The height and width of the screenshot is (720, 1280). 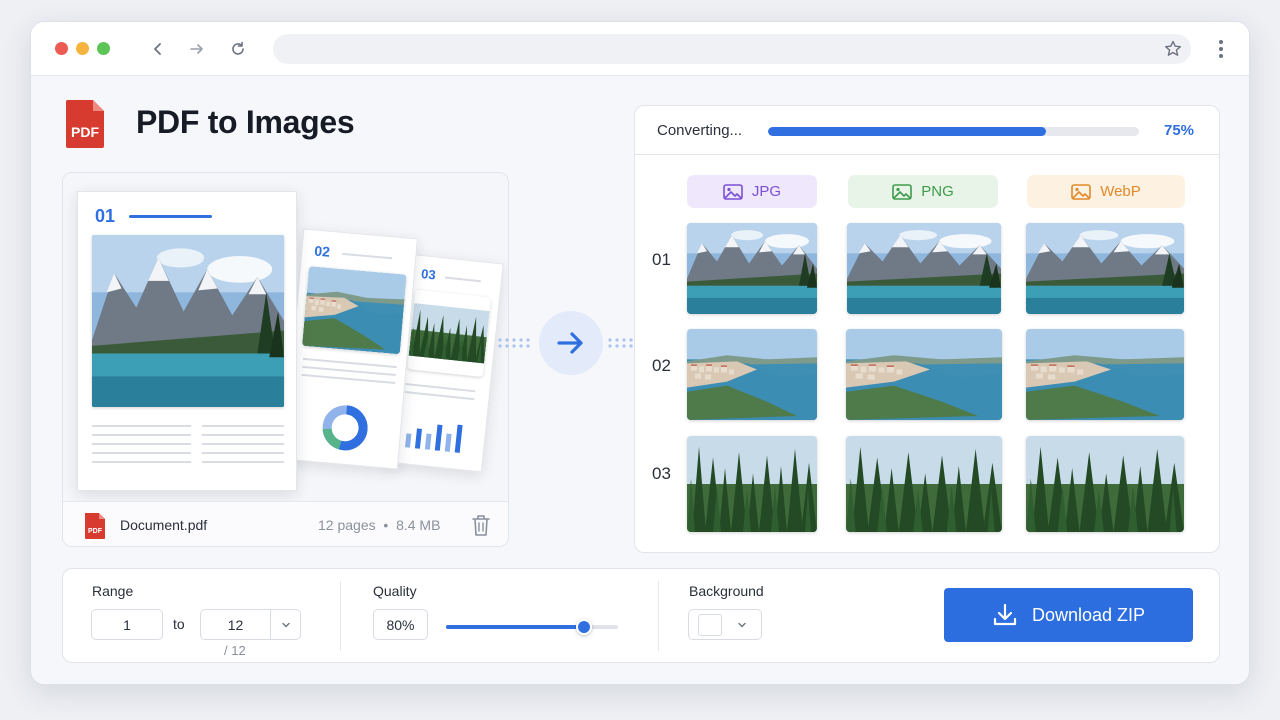 I want to click on format-label: PNG, so click(x=937, y=191).